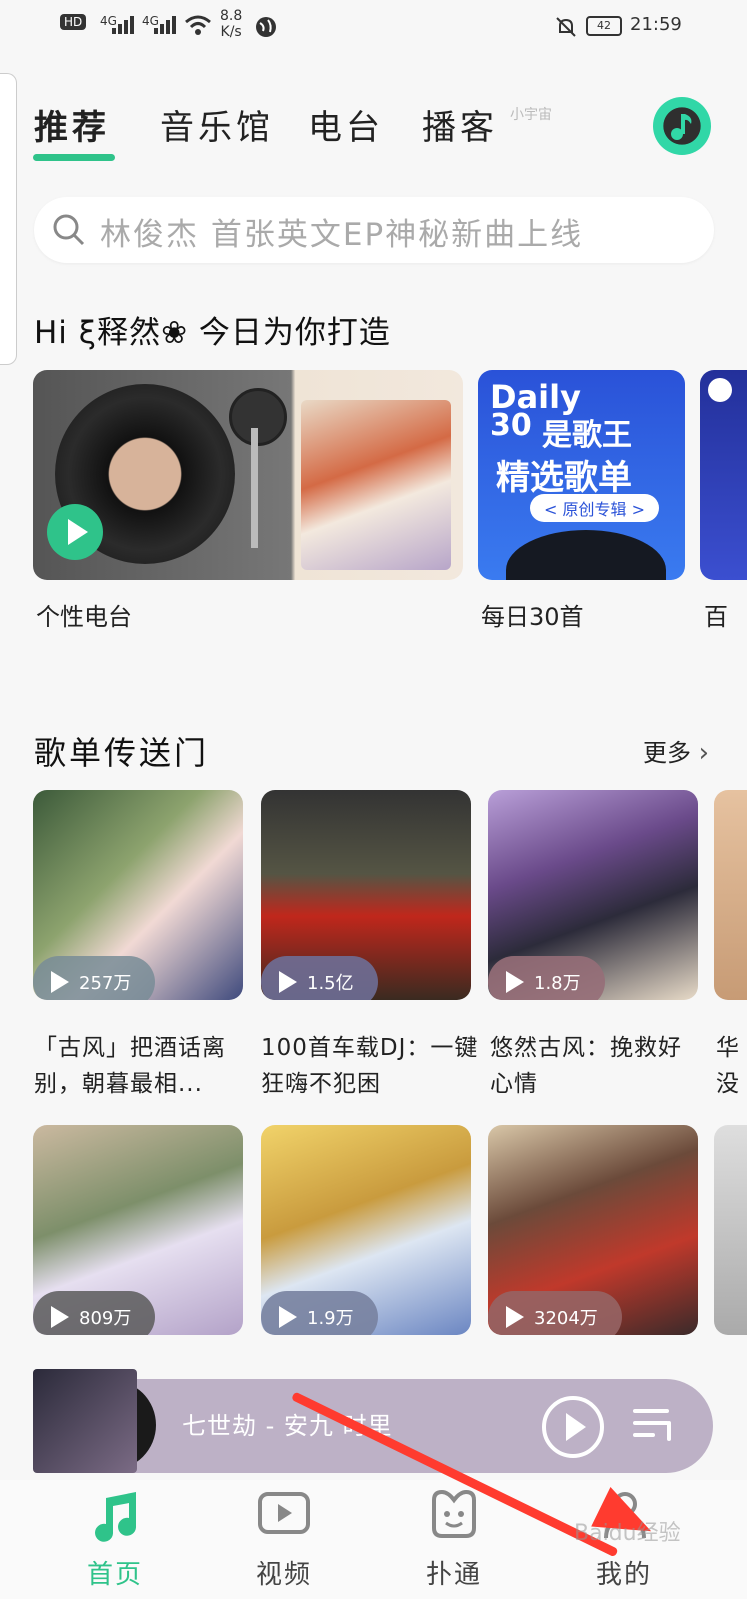  What do you see at coordinates (84, 617) in the screenshot?
I see `card-label-radio: 个性电台` at bounding box center [84, 617].